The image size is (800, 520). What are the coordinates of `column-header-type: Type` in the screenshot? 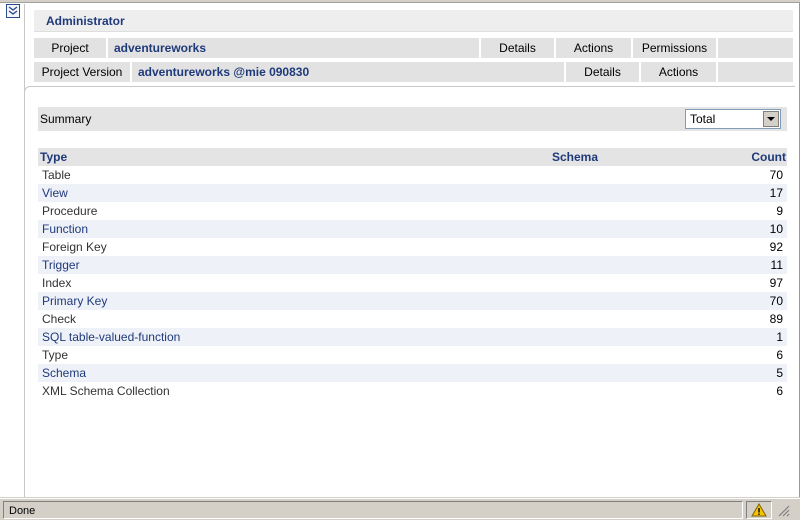 It's located at (188, 157).